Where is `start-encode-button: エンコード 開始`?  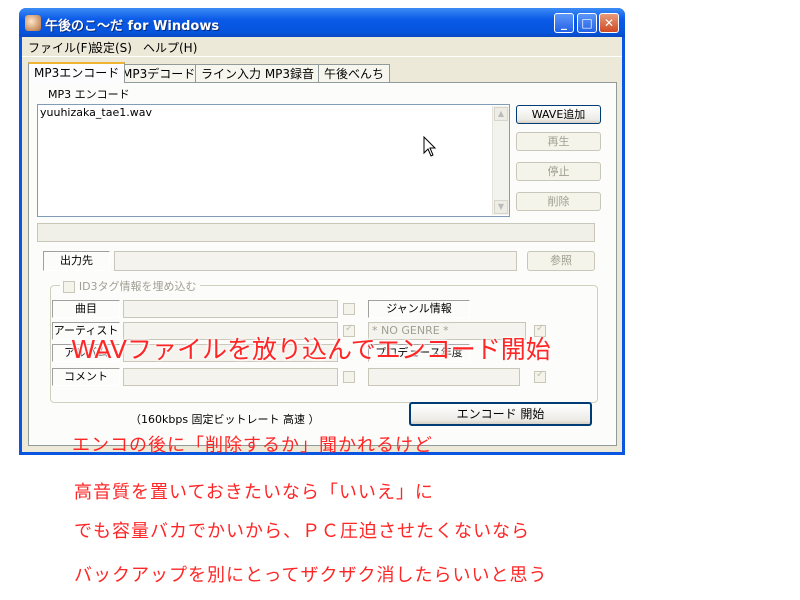
start-encode-button: エンコード 開始 is located at coordinates (500, 414).